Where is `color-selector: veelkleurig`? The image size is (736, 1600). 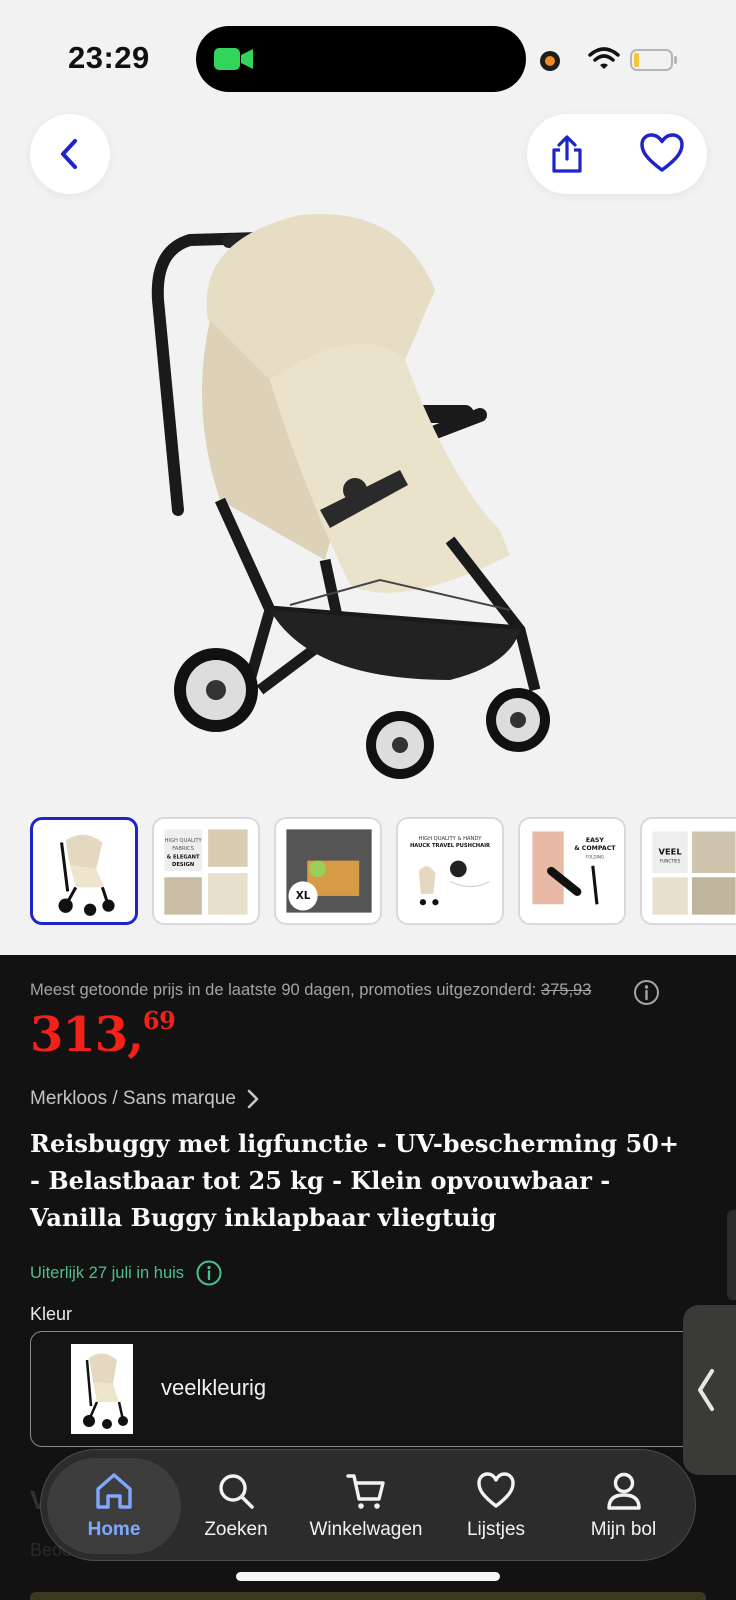
color-selector: veelkleurig is located at coordinates (380, 1389).